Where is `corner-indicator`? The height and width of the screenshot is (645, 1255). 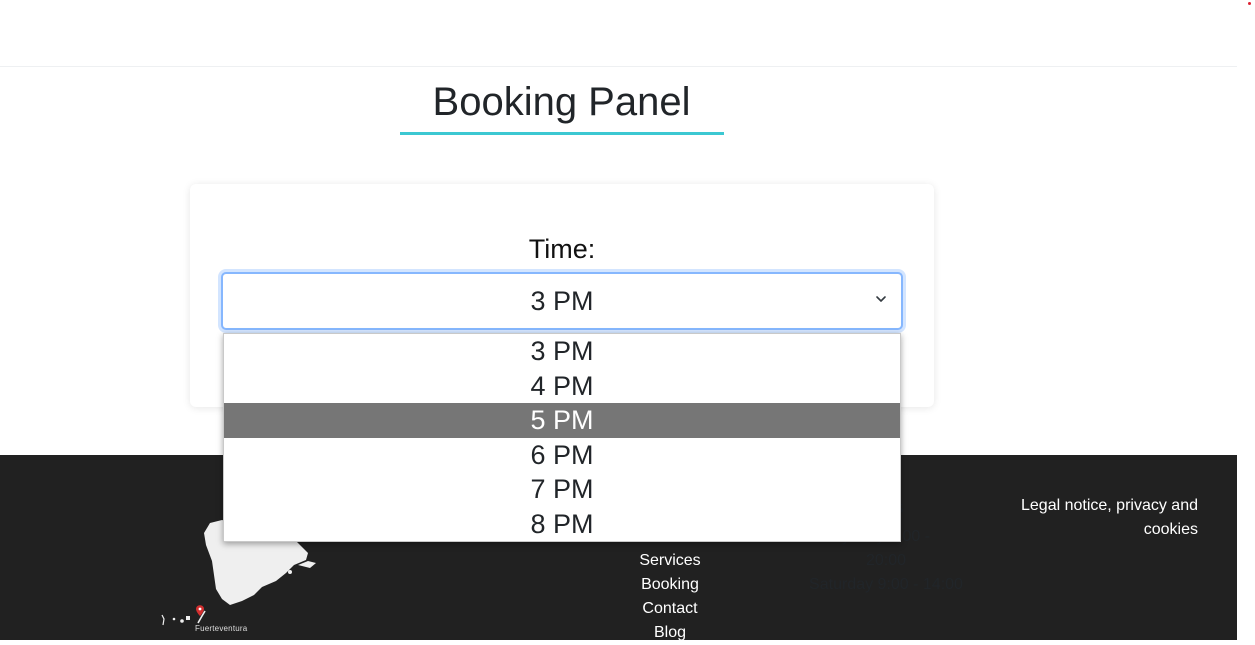
corner-indicator is located at coordinates (1249, 3).